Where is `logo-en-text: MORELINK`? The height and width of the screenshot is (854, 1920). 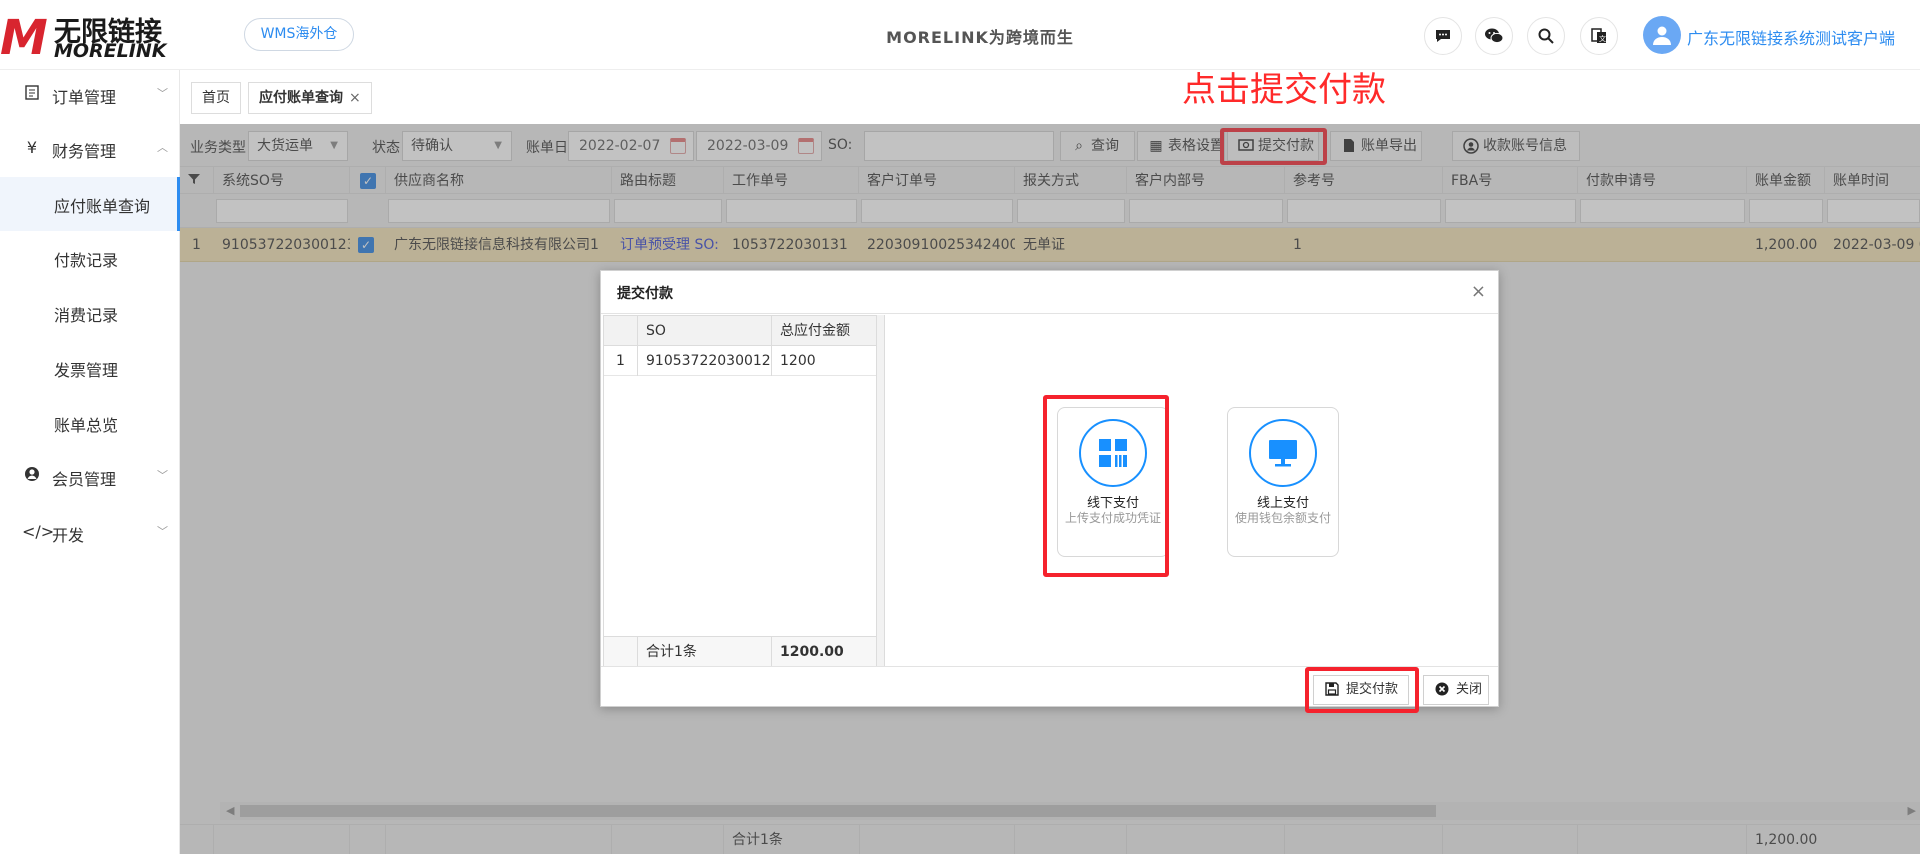 logo-en-text: MORELINK is located at coordinates (110, 51).